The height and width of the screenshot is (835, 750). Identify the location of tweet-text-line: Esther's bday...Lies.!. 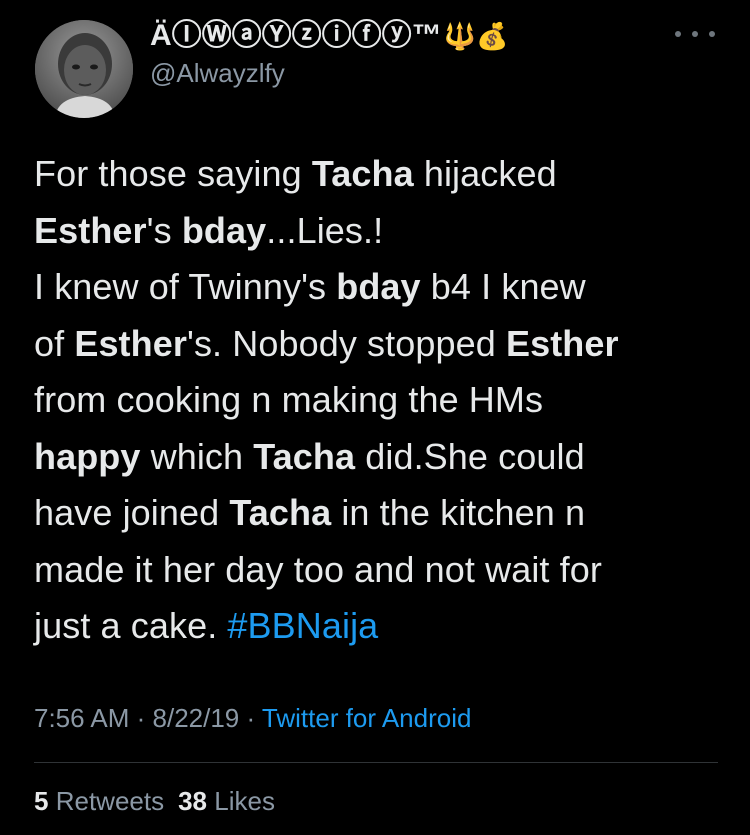
(379, 231).